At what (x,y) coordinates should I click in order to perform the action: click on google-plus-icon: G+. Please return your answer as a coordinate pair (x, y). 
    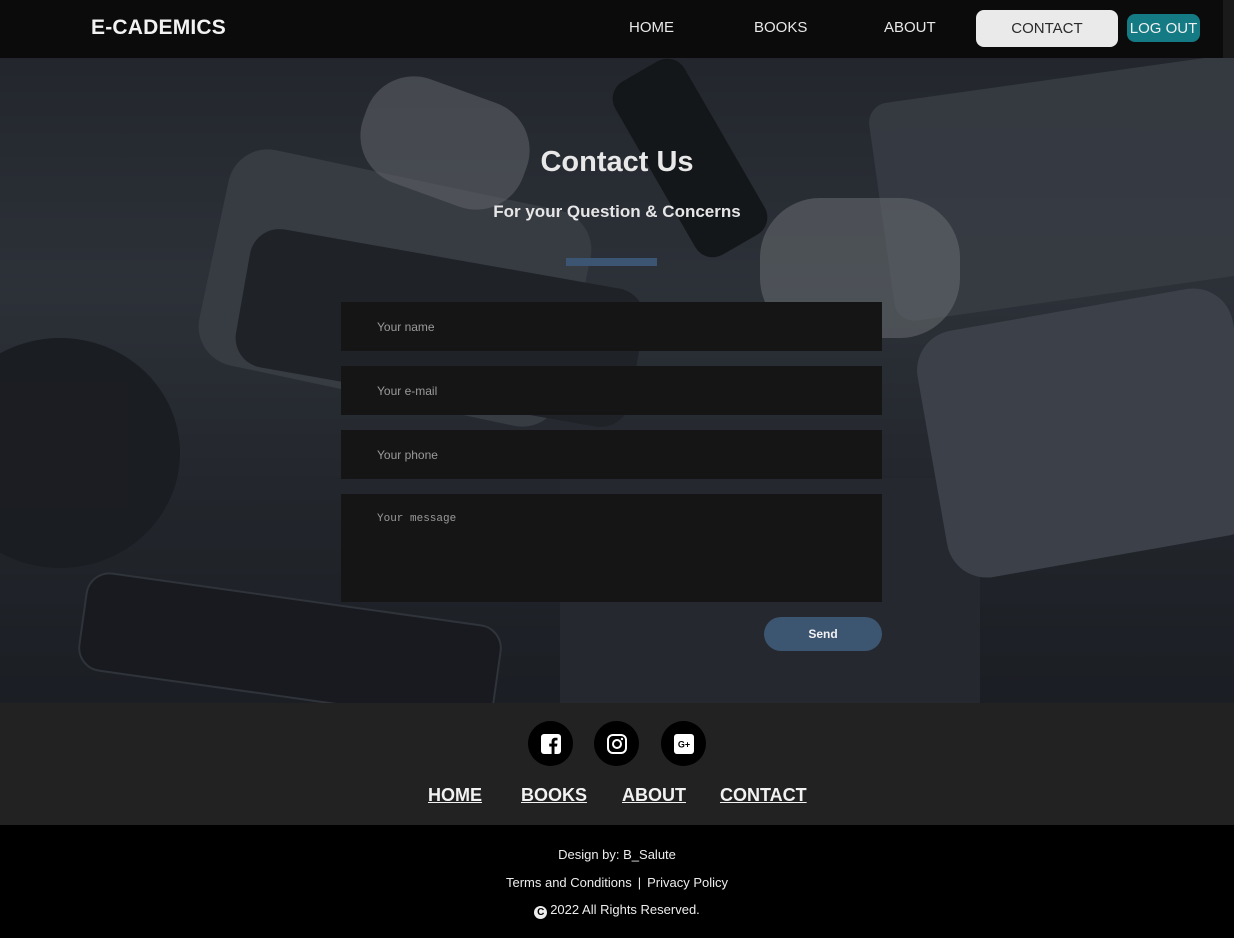
    Looking at the image, I should click on (683, 743).